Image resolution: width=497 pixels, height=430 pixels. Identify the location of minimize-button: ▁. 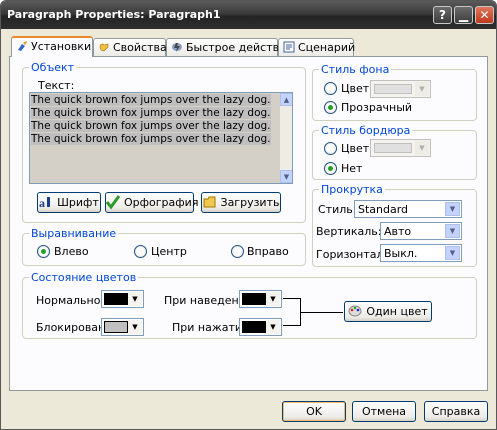
(463, 15).